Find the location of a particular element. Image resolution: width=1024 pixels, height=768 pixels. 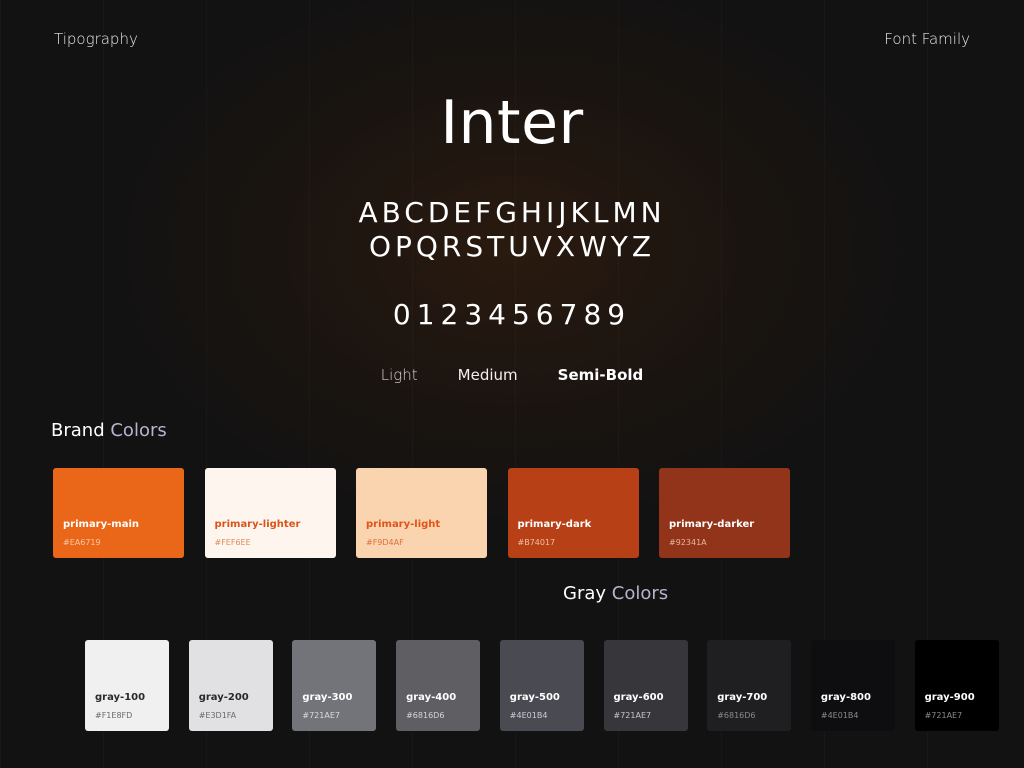

color-swatch-gray-500: gray-500 #4E01B4 is located at coordinates (541, 685).